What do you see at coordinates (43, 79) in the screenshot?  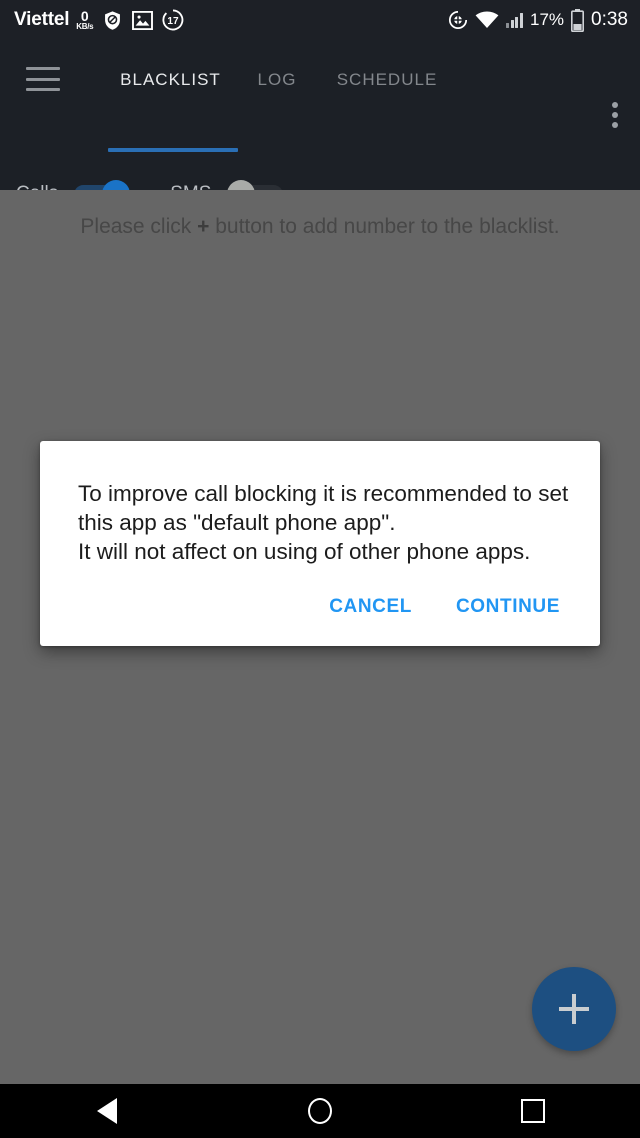 I see `hamburger-menu-icon` at bounding box center [43, 79].